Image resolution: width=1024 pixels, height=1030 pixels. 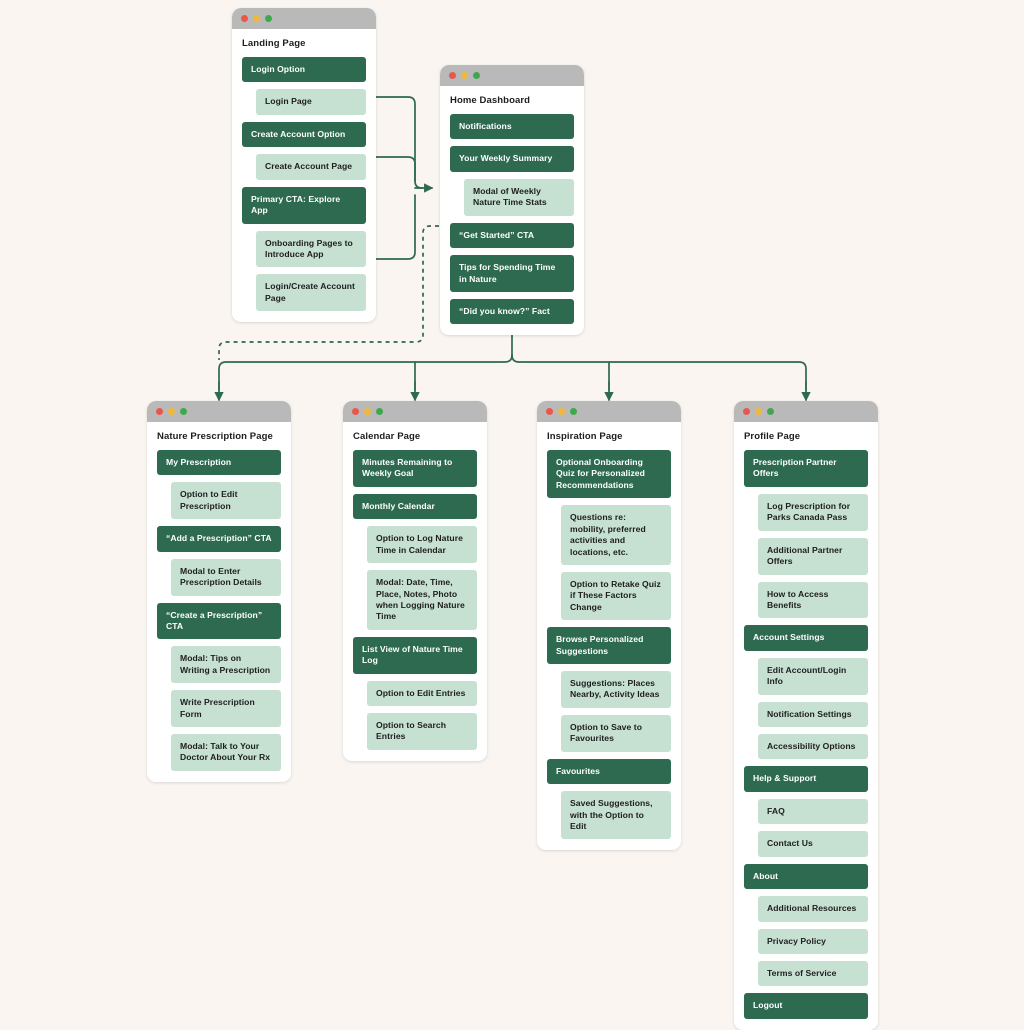 What do you see at coordinates (609, 771) in the screenshot?
I see `node-favourites: Favourites` at bounding box center [609, 771].